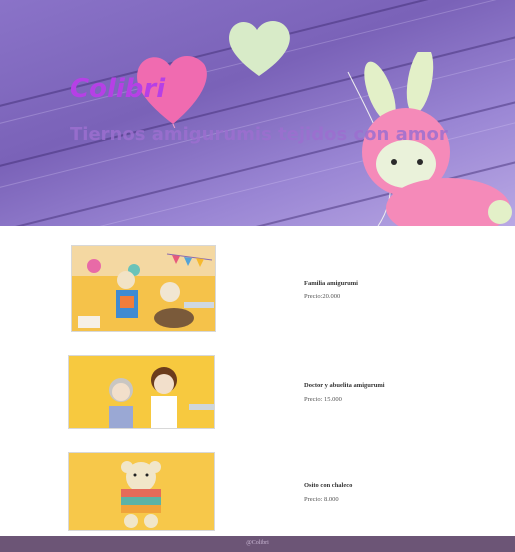 This screenshot has width=515, height=552. I want to click on footer-text: @Colibri, so click(257, 543).